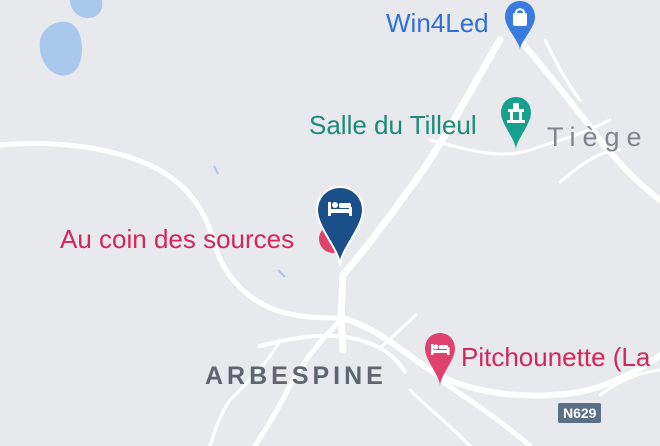 The width and height of the screenshot is (660, 446). What do you see at coordinates (60, 48) in the screenshot?
I see `lake` at bounding box center [60, 48].